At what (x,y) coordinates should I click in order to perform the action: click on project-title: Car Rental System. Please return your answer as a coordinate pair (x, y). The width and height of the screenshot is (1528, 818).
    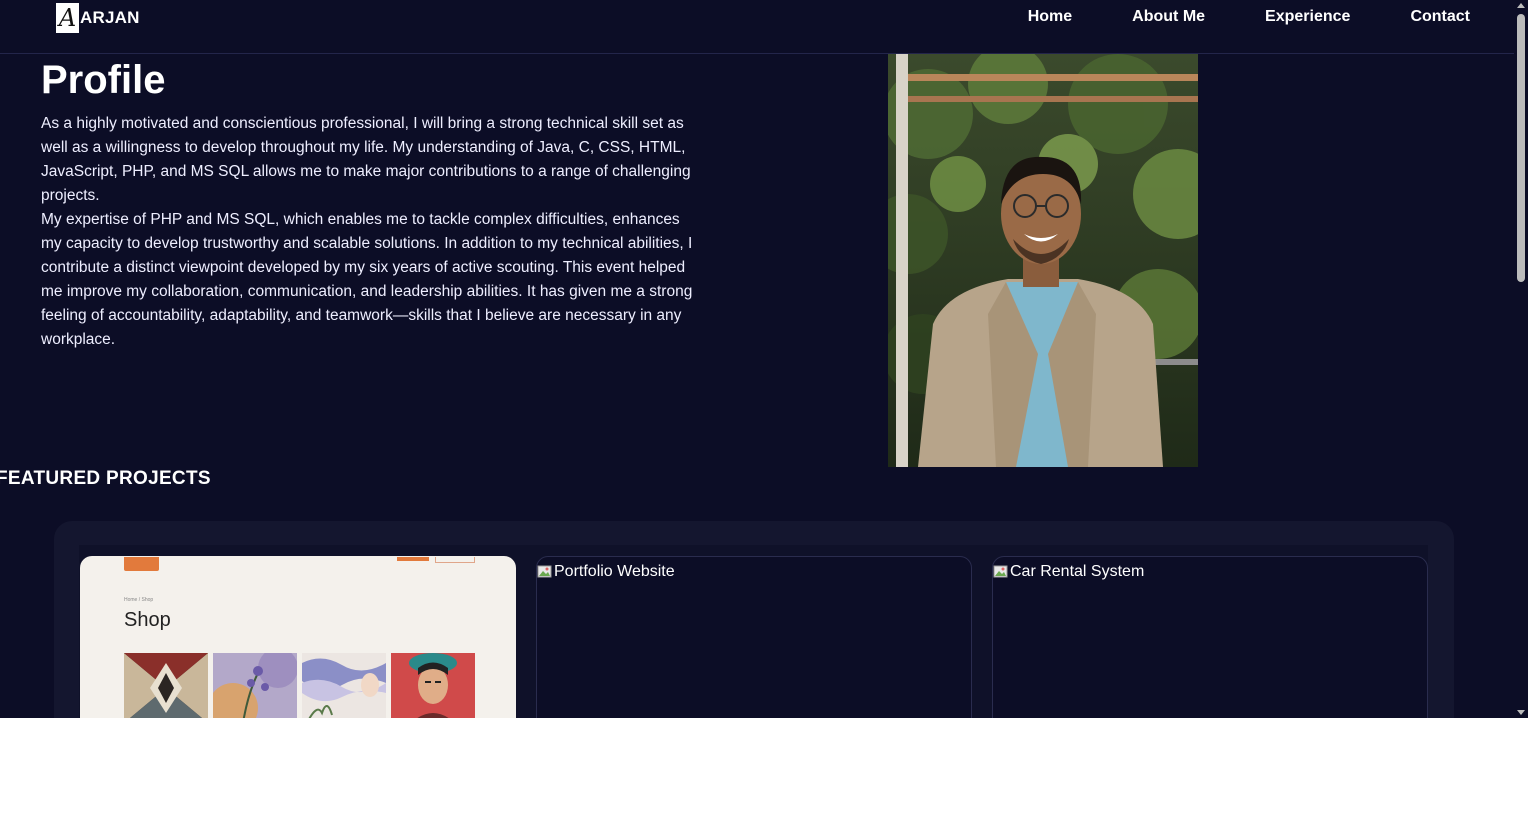
    Looking at the image, I should click on (1077, 571).